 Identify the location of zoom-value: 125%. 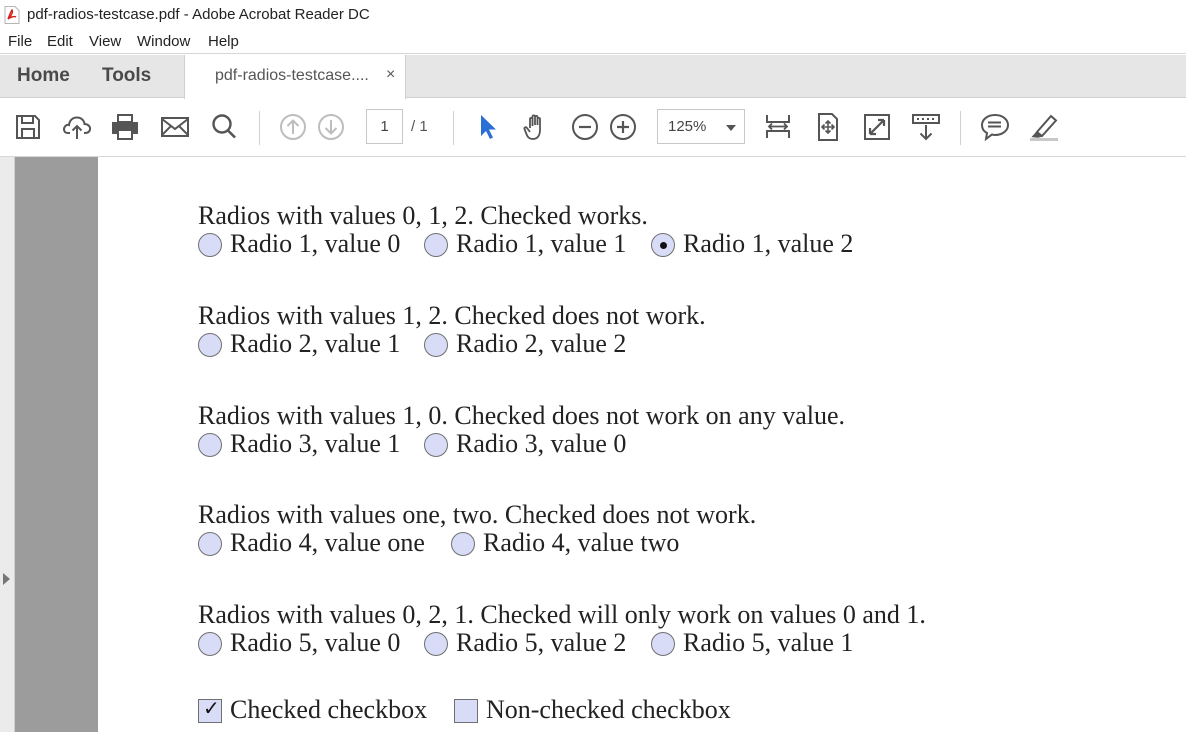
(687, 126).